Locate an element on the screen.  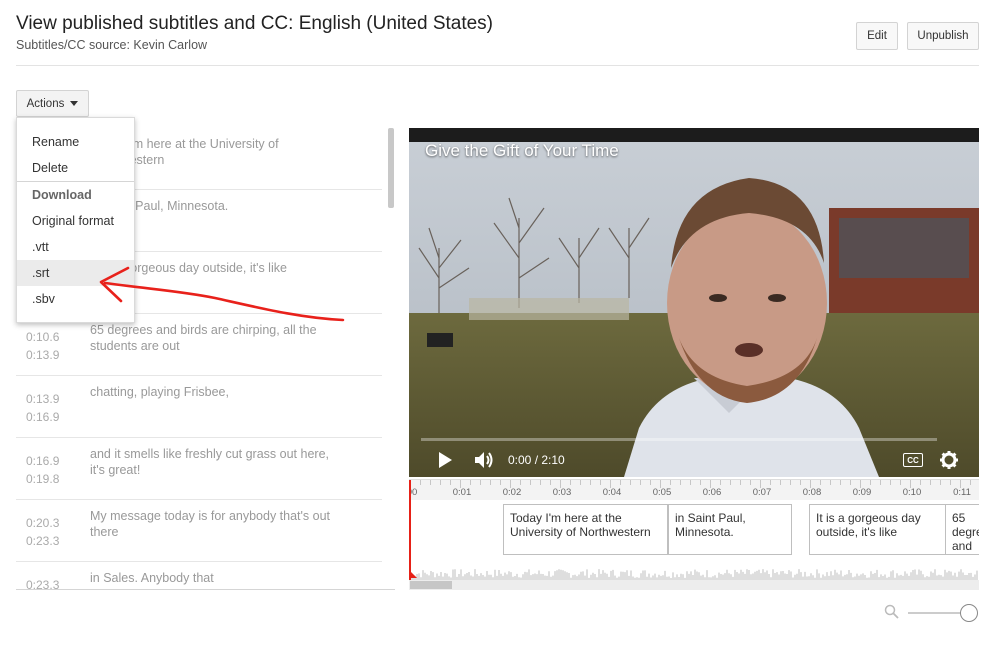
video-controls: 0:00 / 2:10 CC is located at coordinates (694, 460).